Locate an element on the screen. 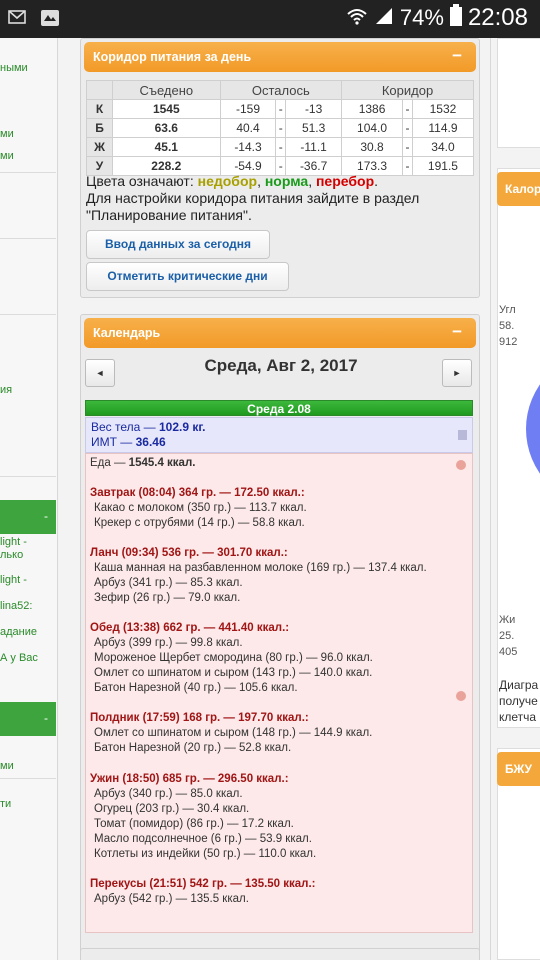  meal-item: Зефир (26 гр.) — 79.0 ккал. is located at coordinates (167, 598).